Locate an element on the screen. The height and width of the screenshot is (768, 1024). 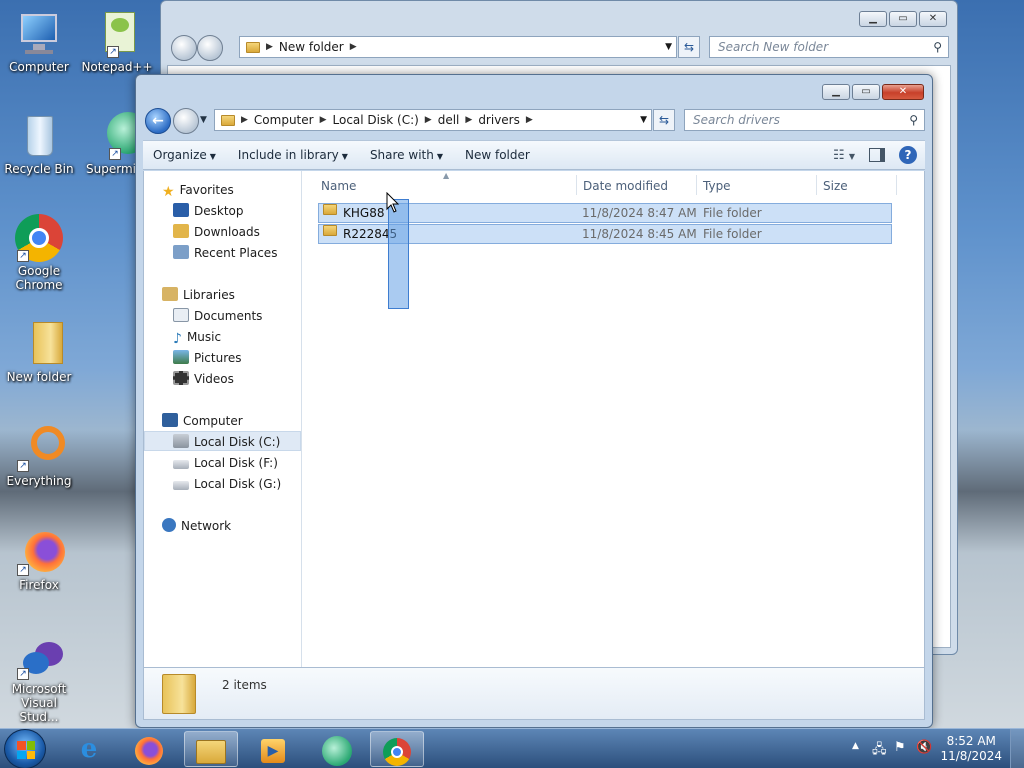
desktop-icon-firefox: ↗ Firefox is located at coordinates (39, 560).